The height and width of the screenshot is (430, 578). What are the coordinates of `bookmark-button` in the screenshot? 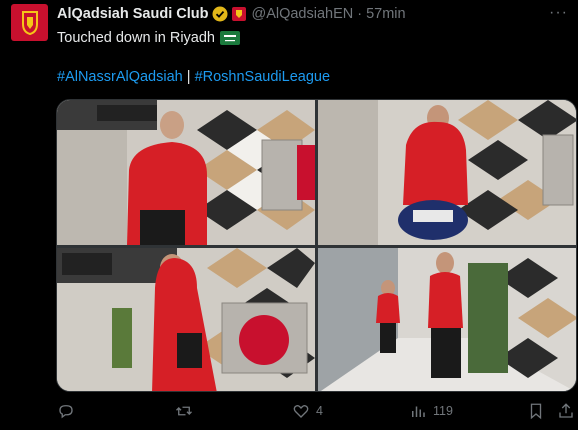 It's located at (536, 411).